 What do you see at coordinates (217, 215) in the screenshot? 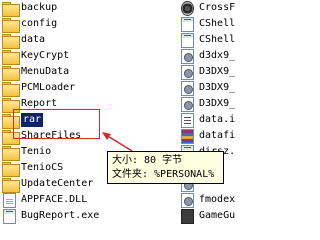
I see `file-label: GameGu` at bounding box center [217, 215].